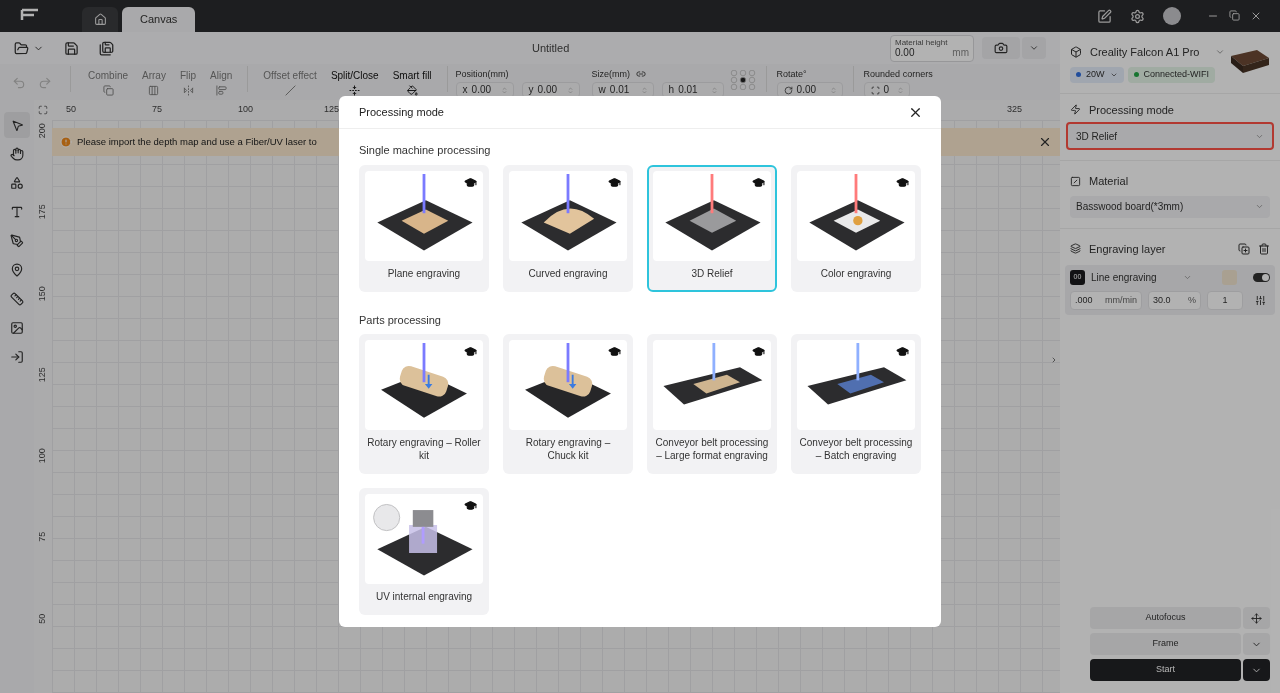 The height and width of the screenshot is (693, 1280). What do you see at coordinates (1172, 16) in the screenshot?
I see `avatar` at bounding box center [1172, 16].